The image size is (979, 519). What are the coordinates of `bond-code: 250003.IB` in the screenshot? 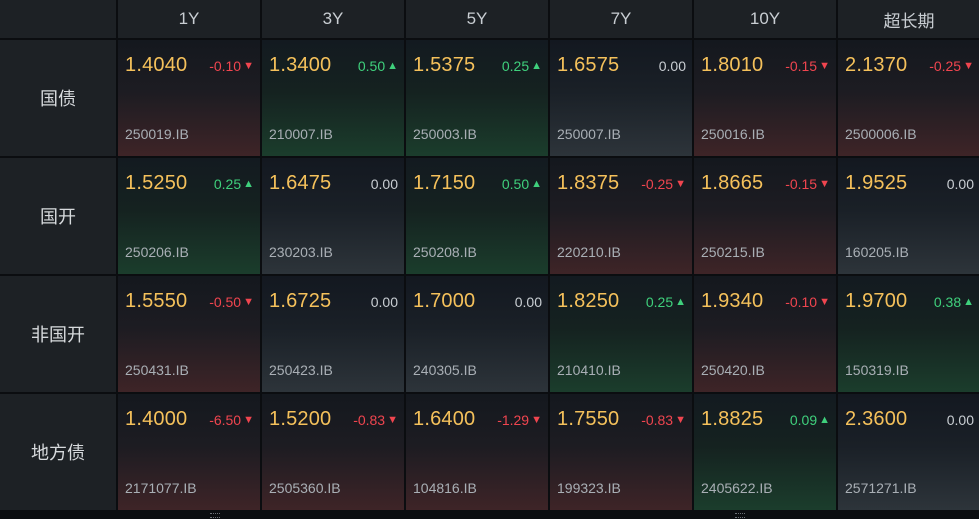 It's located at (445, 134).